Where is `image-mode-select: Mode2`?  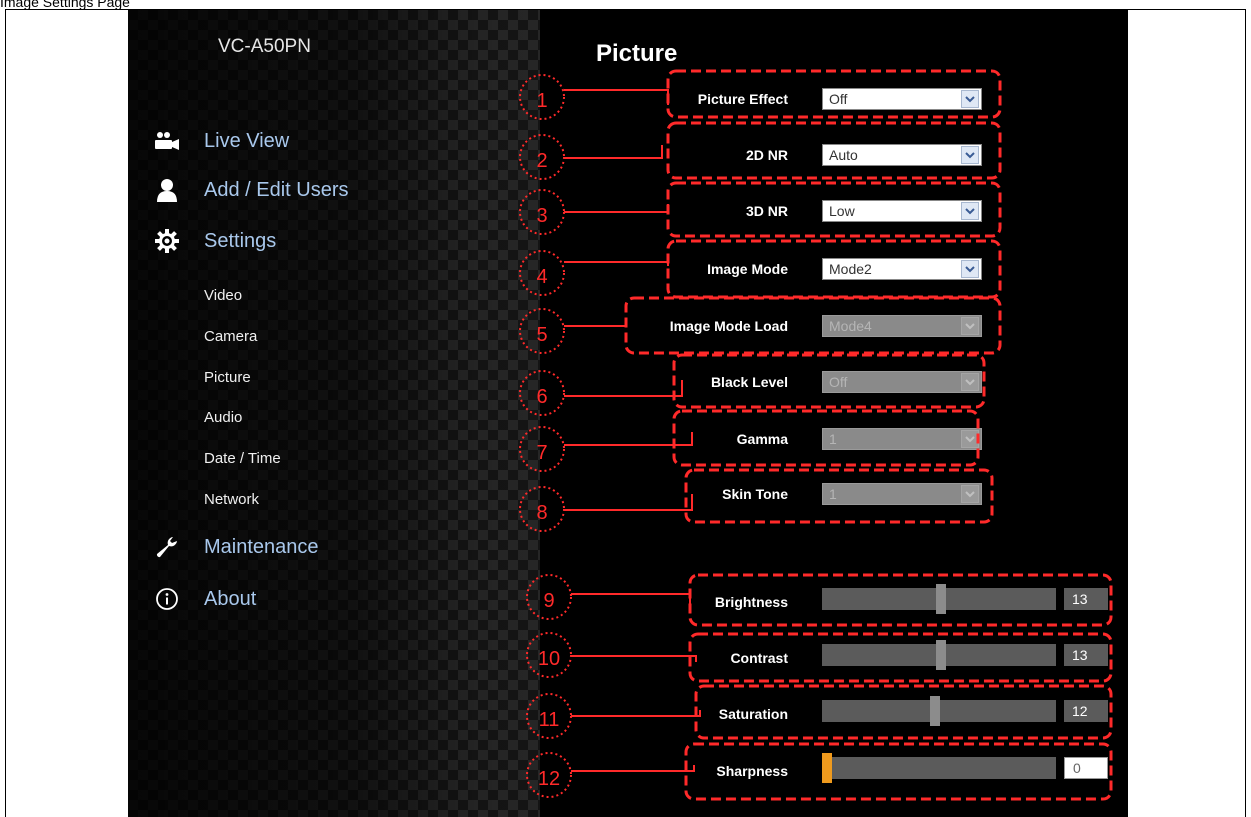 image-mode-select: Mode2 is located at coordinates (902, 269).